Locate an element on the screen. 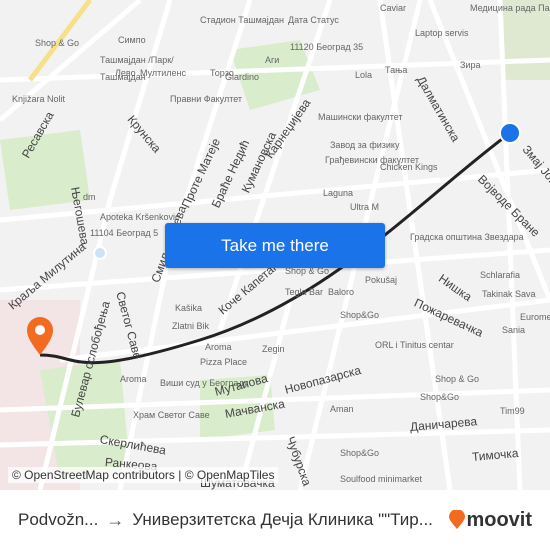  moovit-pin-icon is located at coordinates (457, 519).